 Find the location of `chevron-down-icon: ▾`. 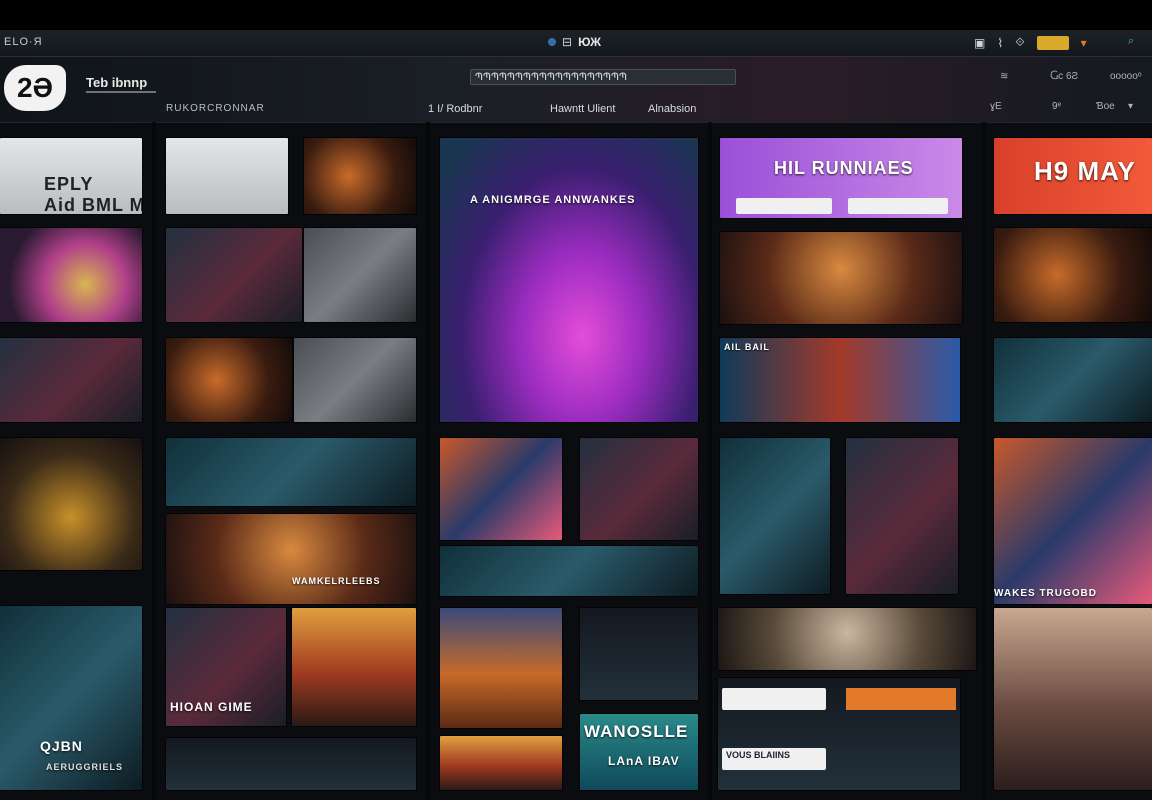

chevron-down-icon: ▾ is located at coordinates (1130, 106).